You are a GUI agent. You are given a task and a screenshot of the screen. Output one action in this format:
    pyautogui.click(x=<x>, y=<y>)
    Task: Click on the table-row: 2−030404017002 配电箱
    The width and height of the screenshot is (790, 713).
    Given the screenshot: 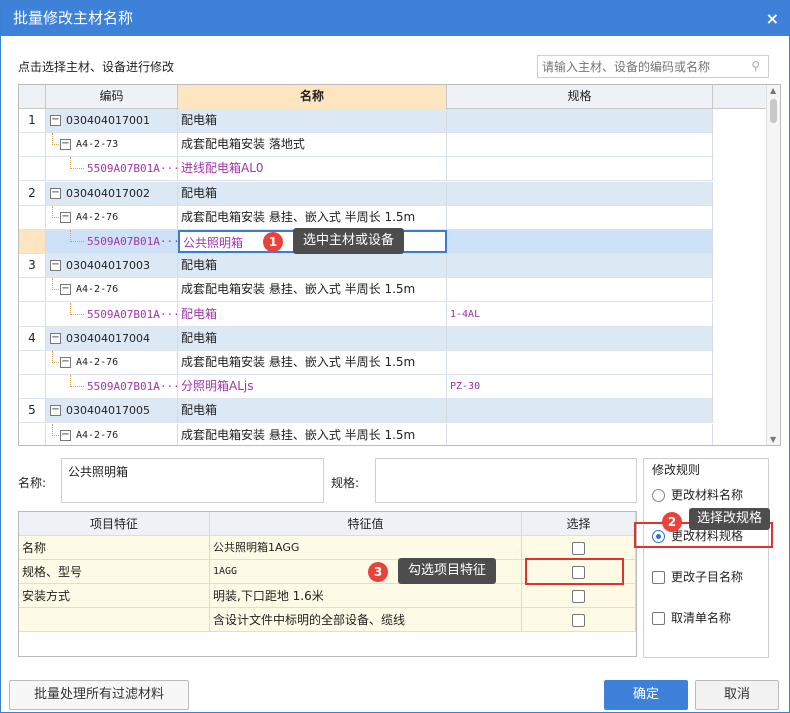 What is the action you would take?
    pyautogui.click(x=366, y=193)
    